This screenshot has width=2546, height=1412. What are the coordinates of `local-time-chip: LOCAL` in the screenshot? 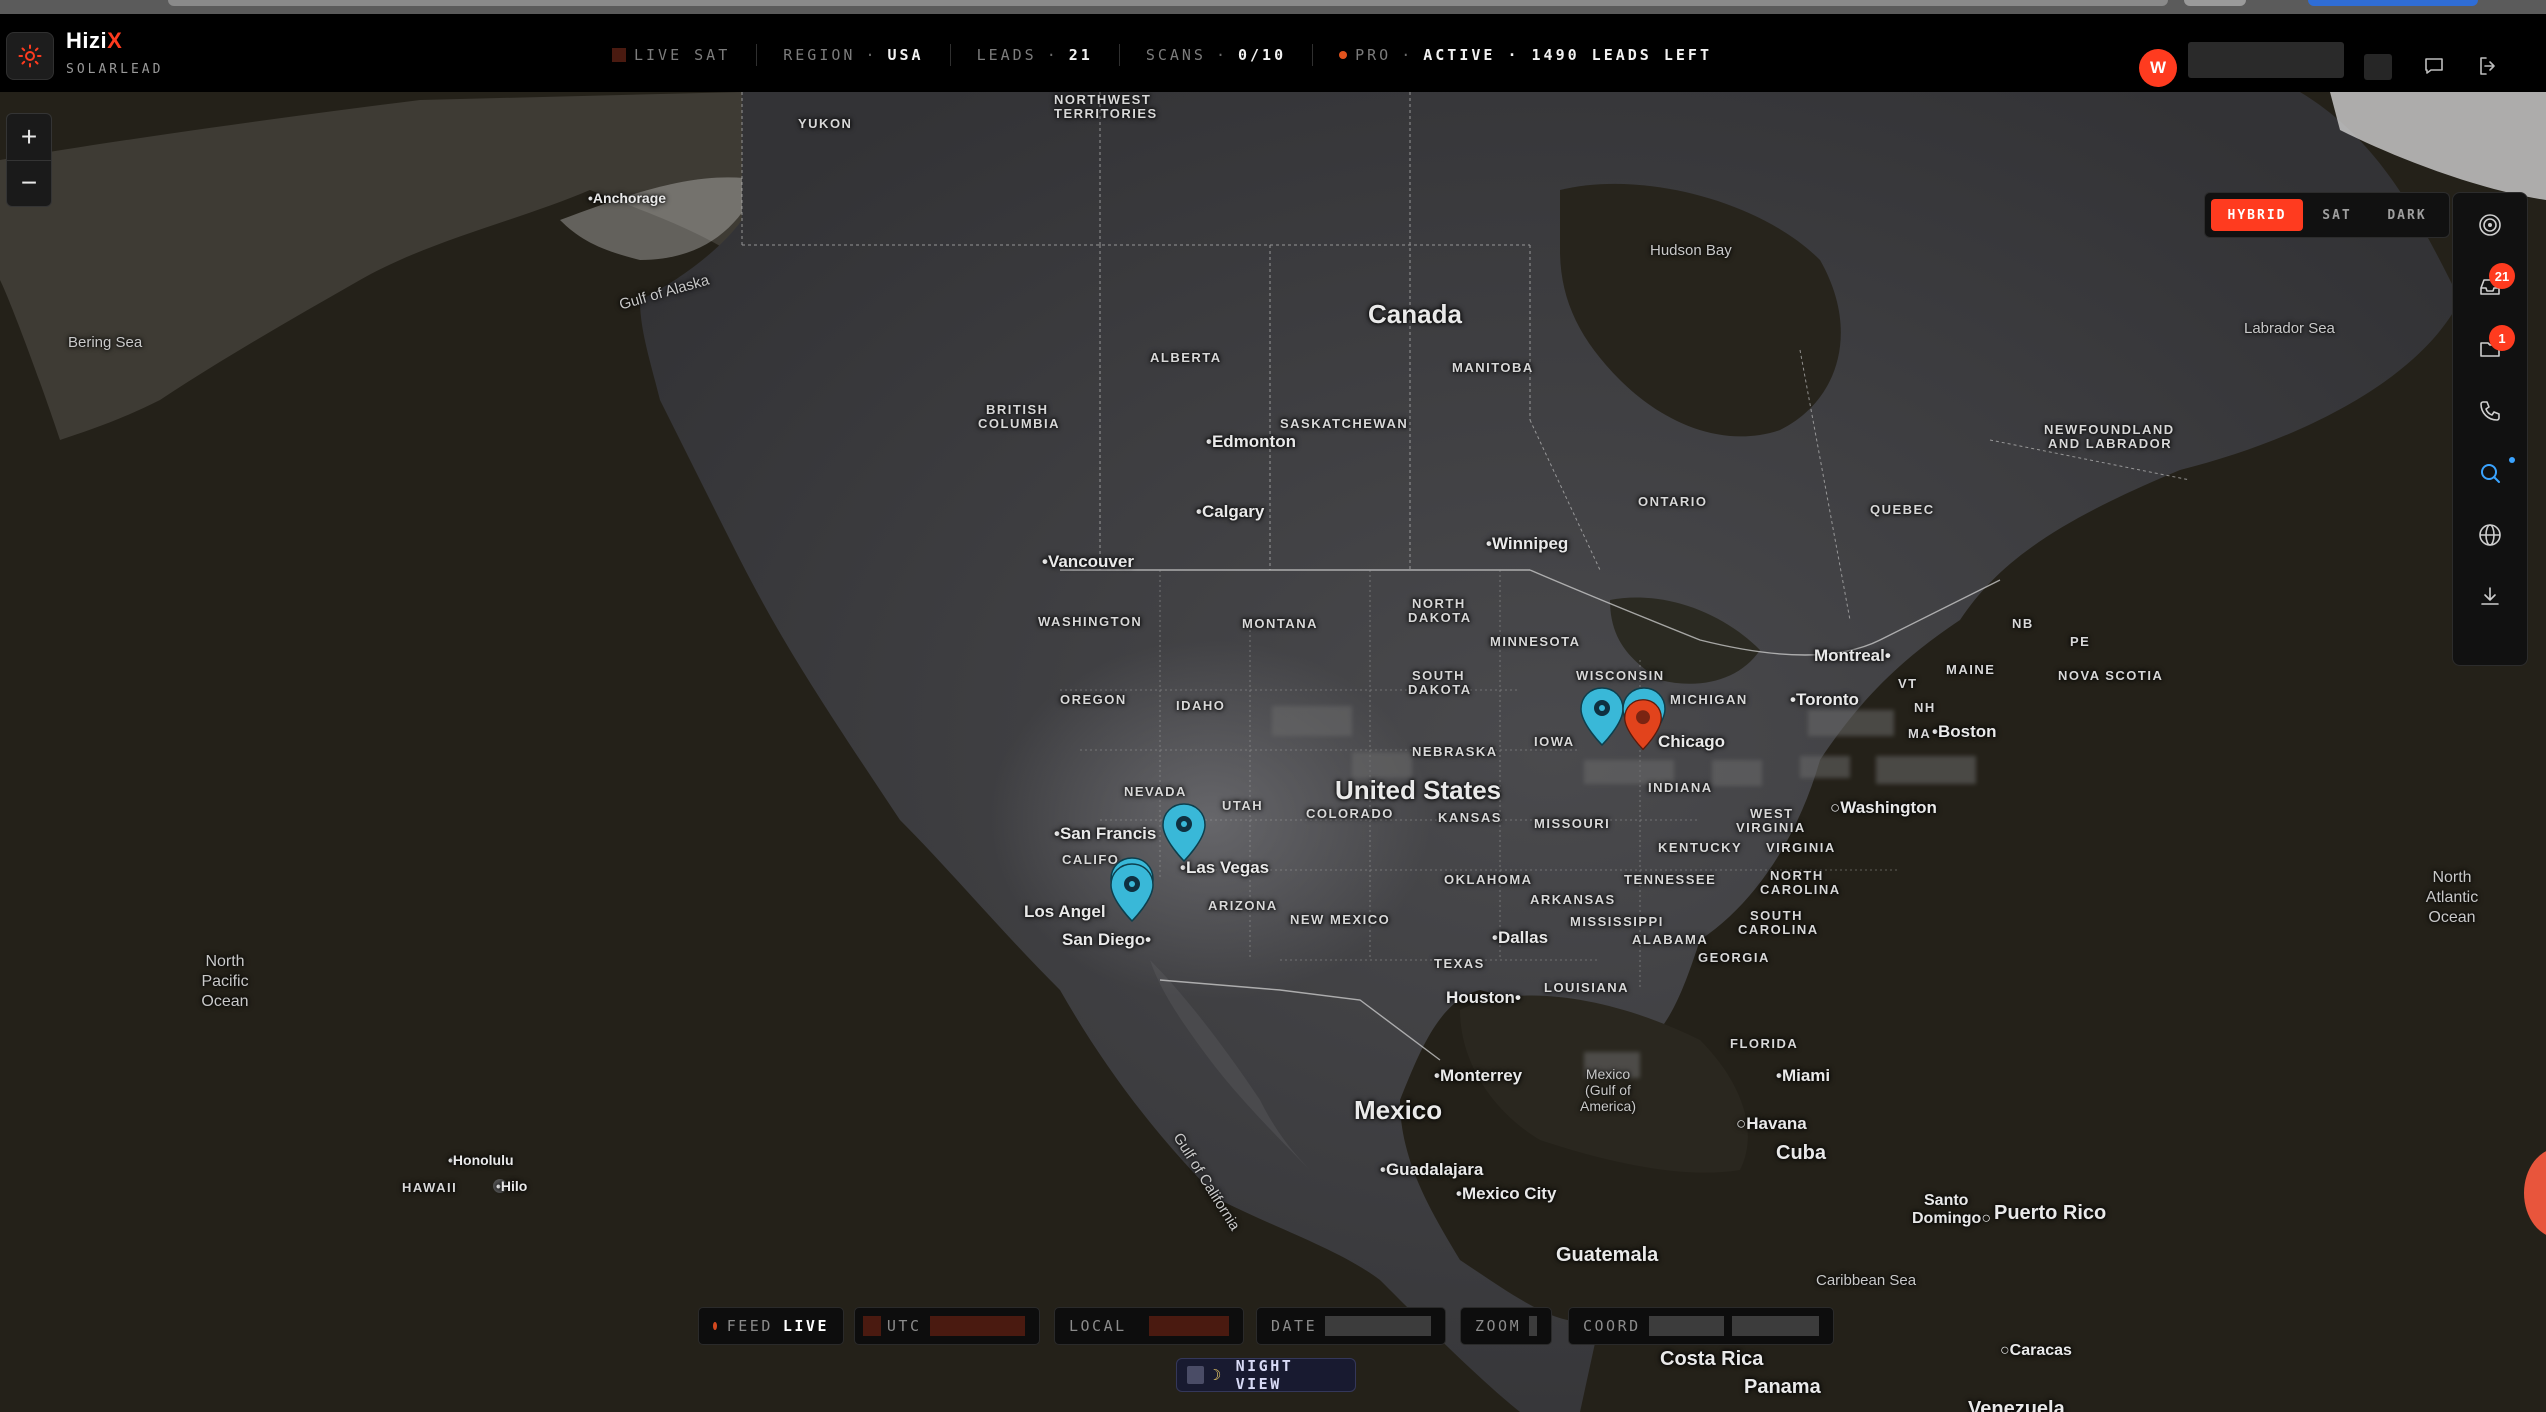 It's located at (1149, 1326).